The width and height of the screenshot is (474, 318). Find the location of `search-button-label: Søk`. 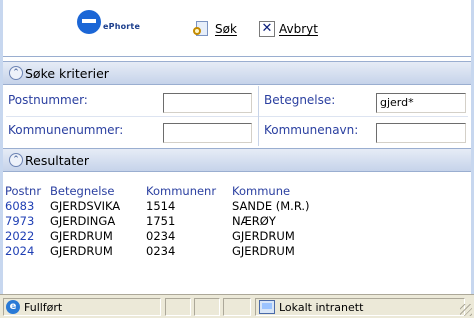

search-button-label: Søk is located at coordinates (226, 29).